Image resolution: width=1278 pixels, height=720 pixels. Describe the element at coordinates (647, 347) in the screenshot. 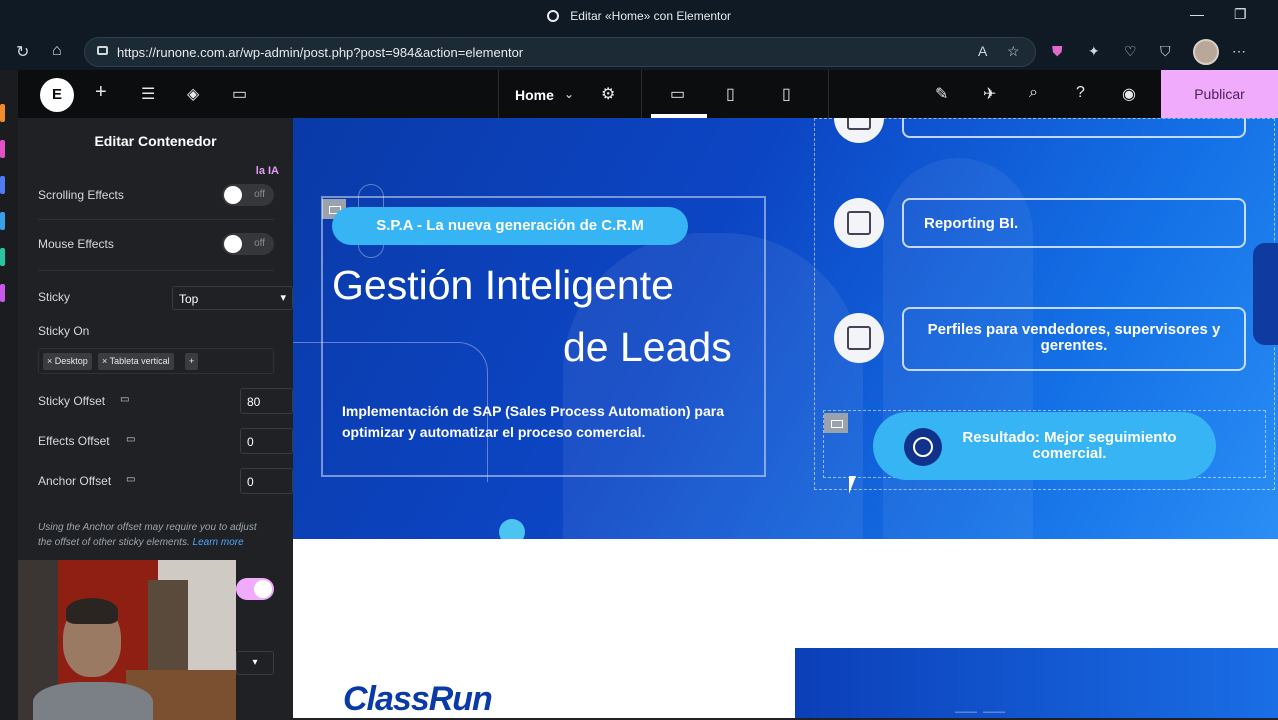

I see `heading-line-2: de Leads` at that location.